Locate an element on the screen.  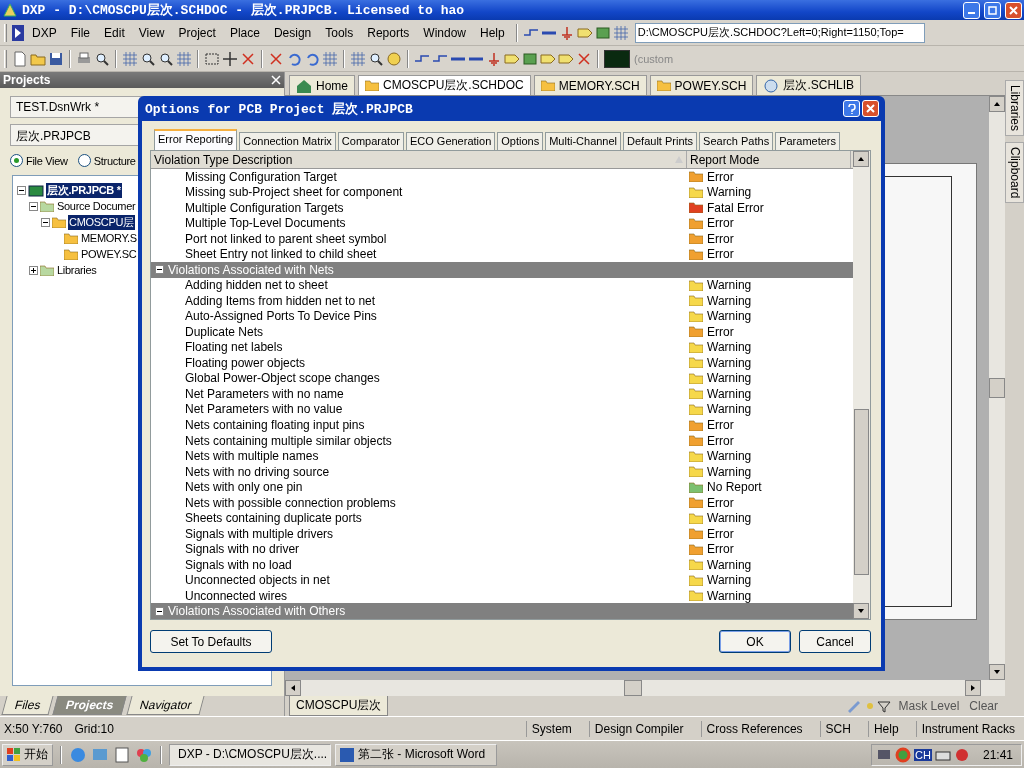
panel-title: Projects is located at coordinates (27, 80).